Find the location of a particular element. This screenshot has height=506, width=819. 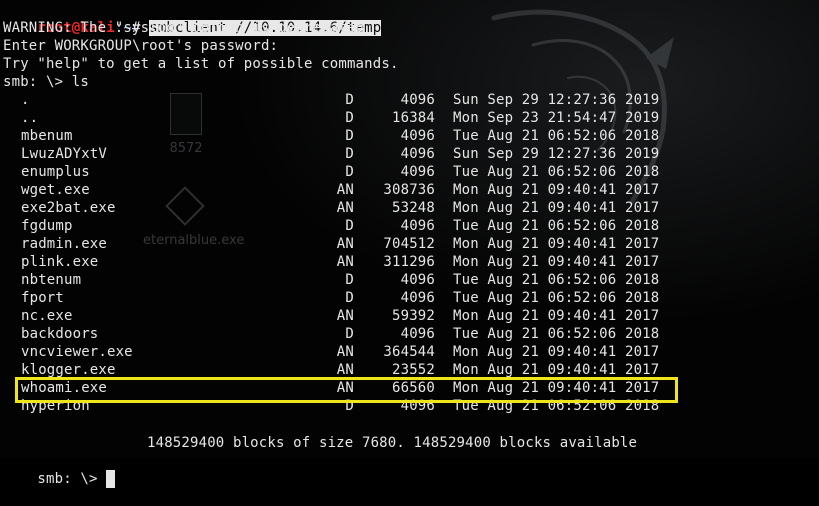

listing-size: 311296 is located at coordinates (409, 262).